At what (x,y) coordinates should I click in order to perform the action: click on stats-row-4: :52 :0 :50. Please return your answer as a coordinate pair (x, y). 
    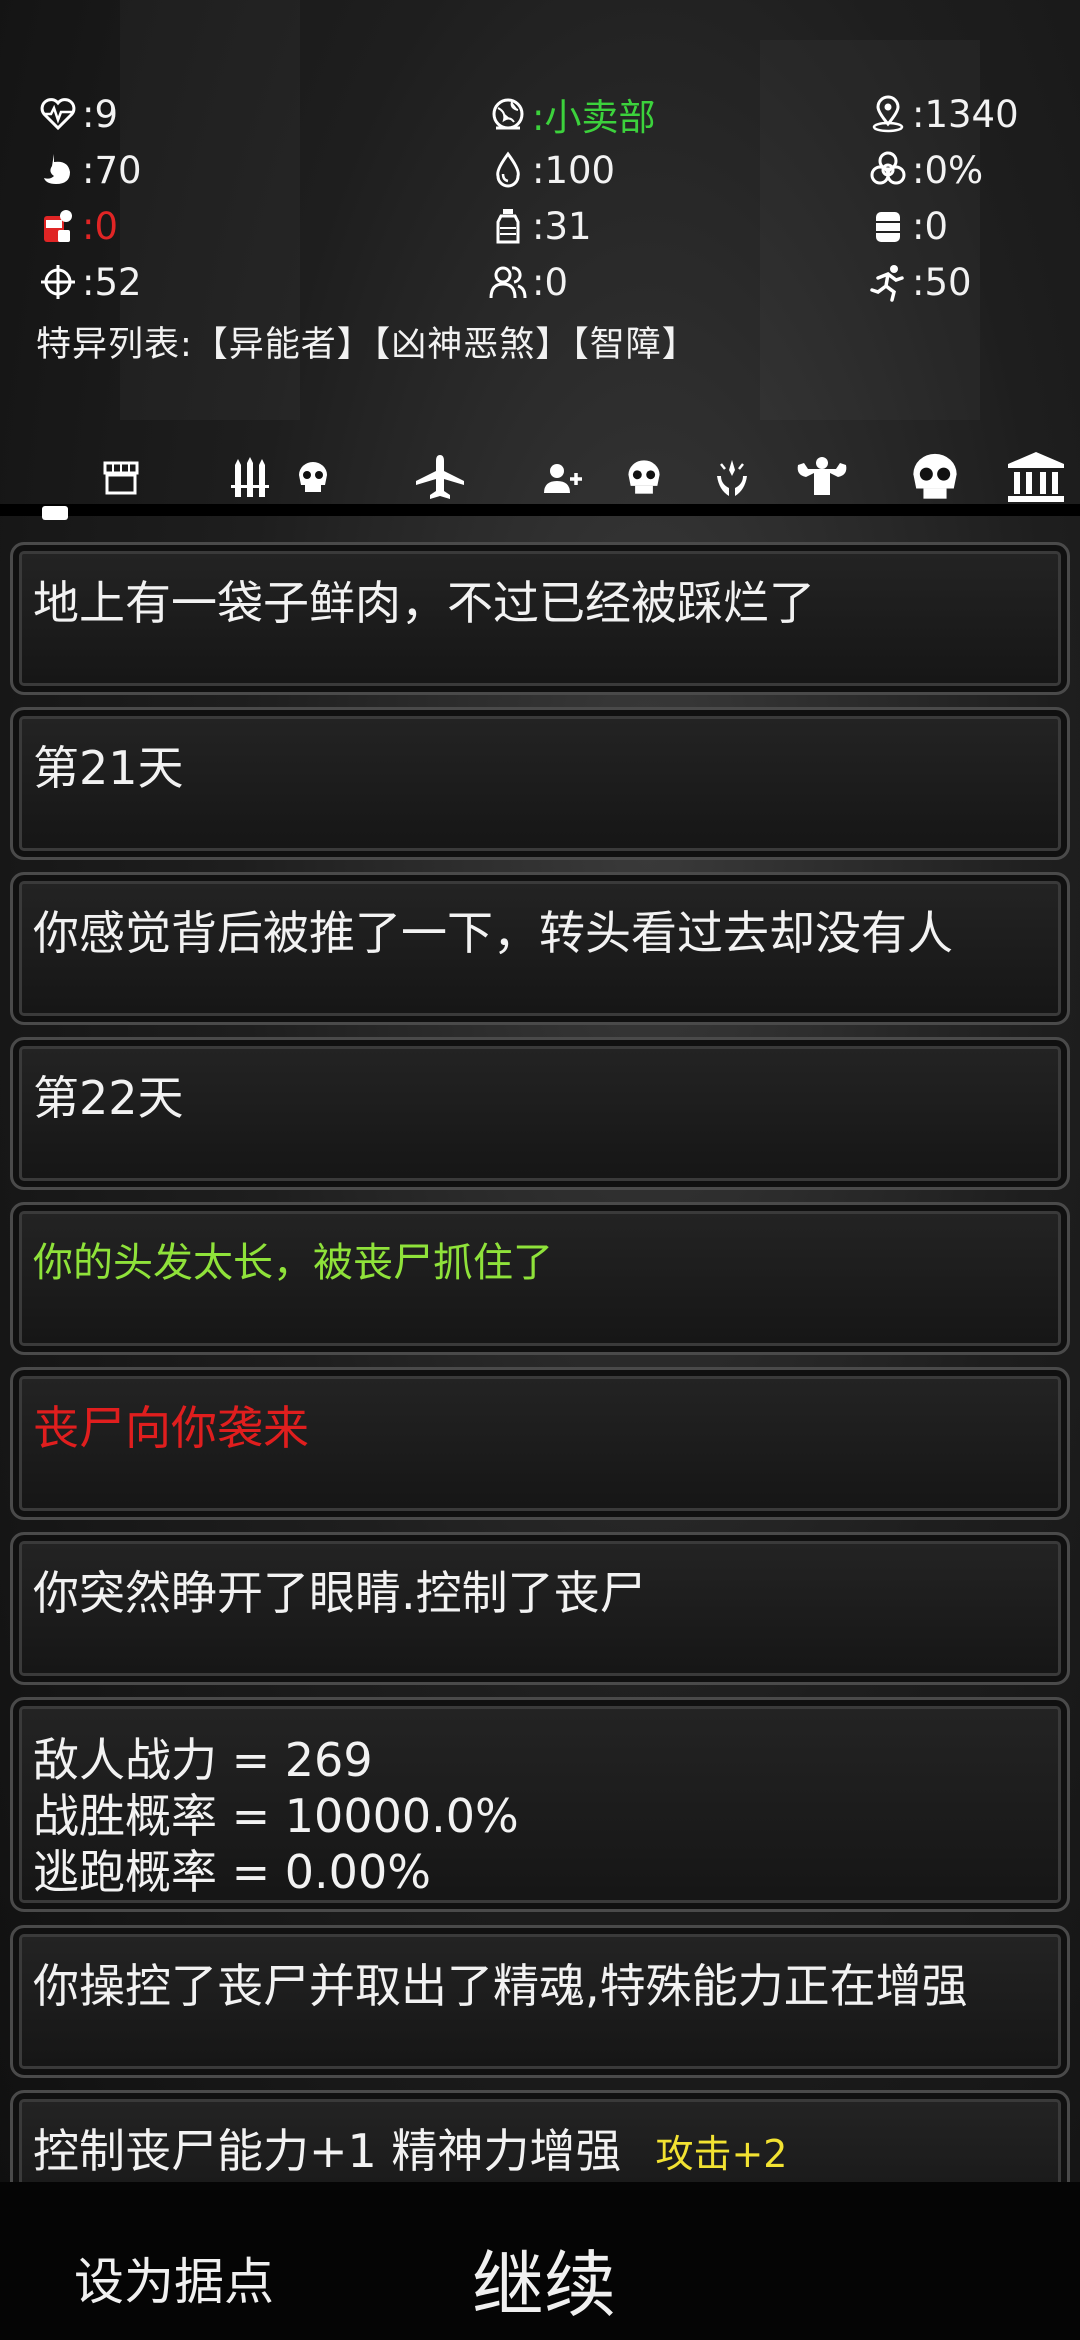
    Looking at the image, I should click on (541, 282).